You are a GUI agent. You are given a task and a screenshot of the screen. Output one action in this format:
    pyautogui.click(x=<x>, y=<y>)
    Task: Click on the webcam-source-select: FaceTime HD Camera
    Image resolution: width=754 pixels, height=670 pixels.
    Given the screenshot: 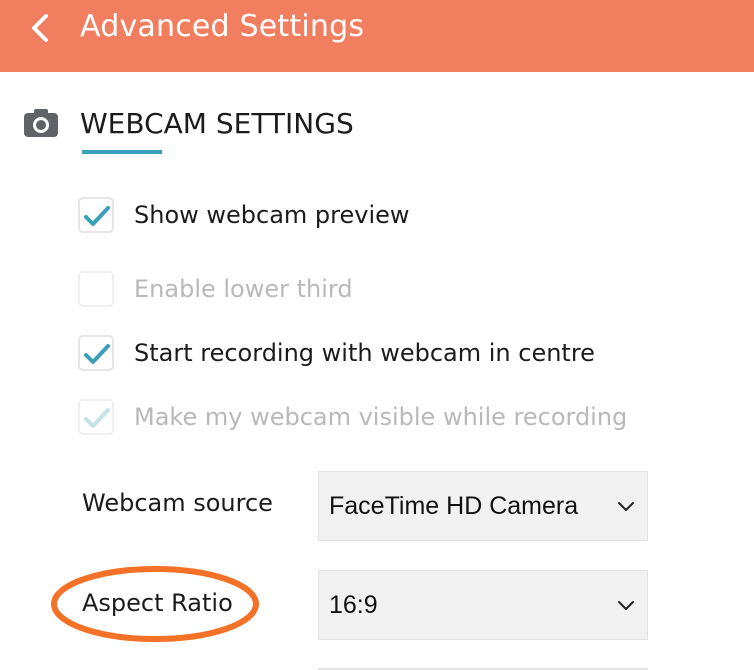 What is the action you would take?
    pyautogui.click(x=483, y=506)
    